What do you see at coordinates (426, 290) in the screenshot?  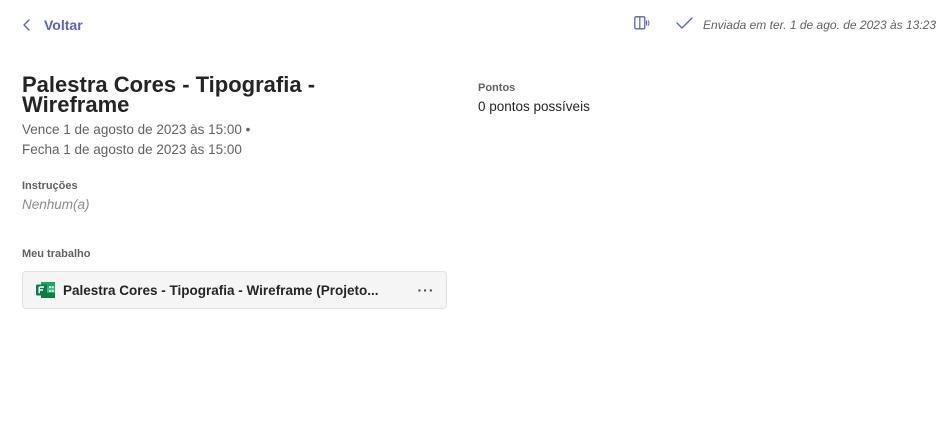 I see `more-options-button: ···` at bounding box center [426, 290].